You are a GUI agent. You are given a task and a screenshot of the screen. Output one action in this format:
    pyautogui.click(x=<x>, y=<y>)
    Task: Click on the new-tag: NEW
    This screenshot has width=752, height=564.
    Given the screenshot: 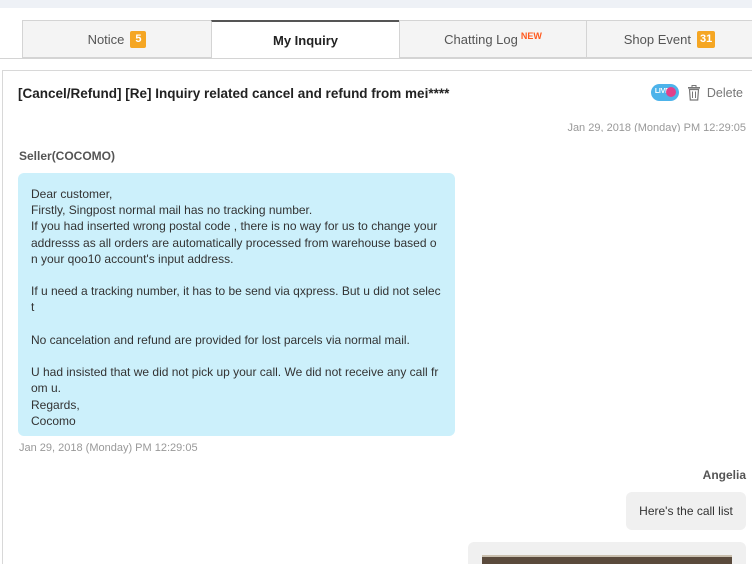 What is the action you would take?
    pyautogui.click(x=531, y=36)
    